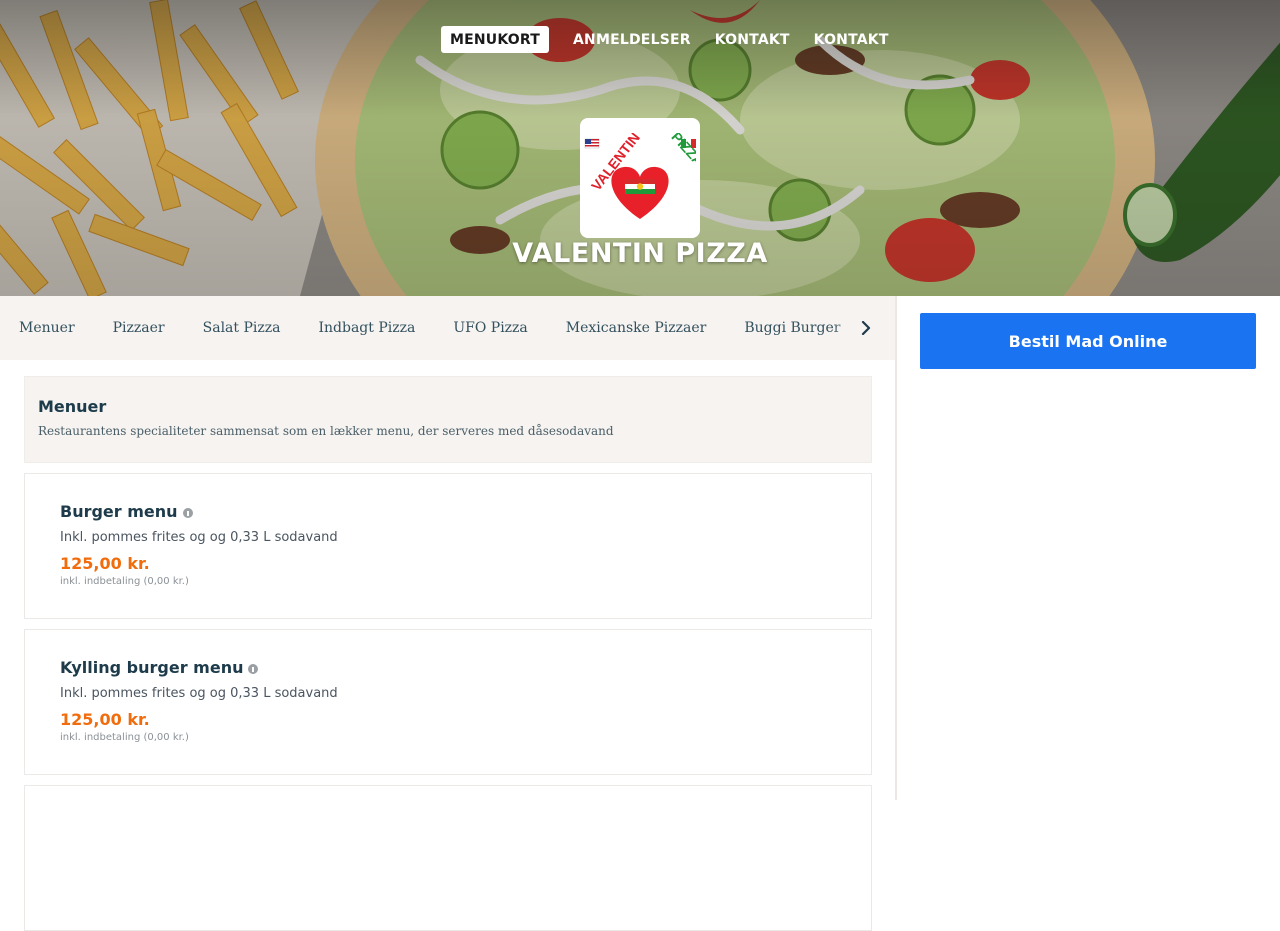 The height and width of the screenshot is (931, 1280). I want to click on item-title-row: Burger menu, so click(448, 511).